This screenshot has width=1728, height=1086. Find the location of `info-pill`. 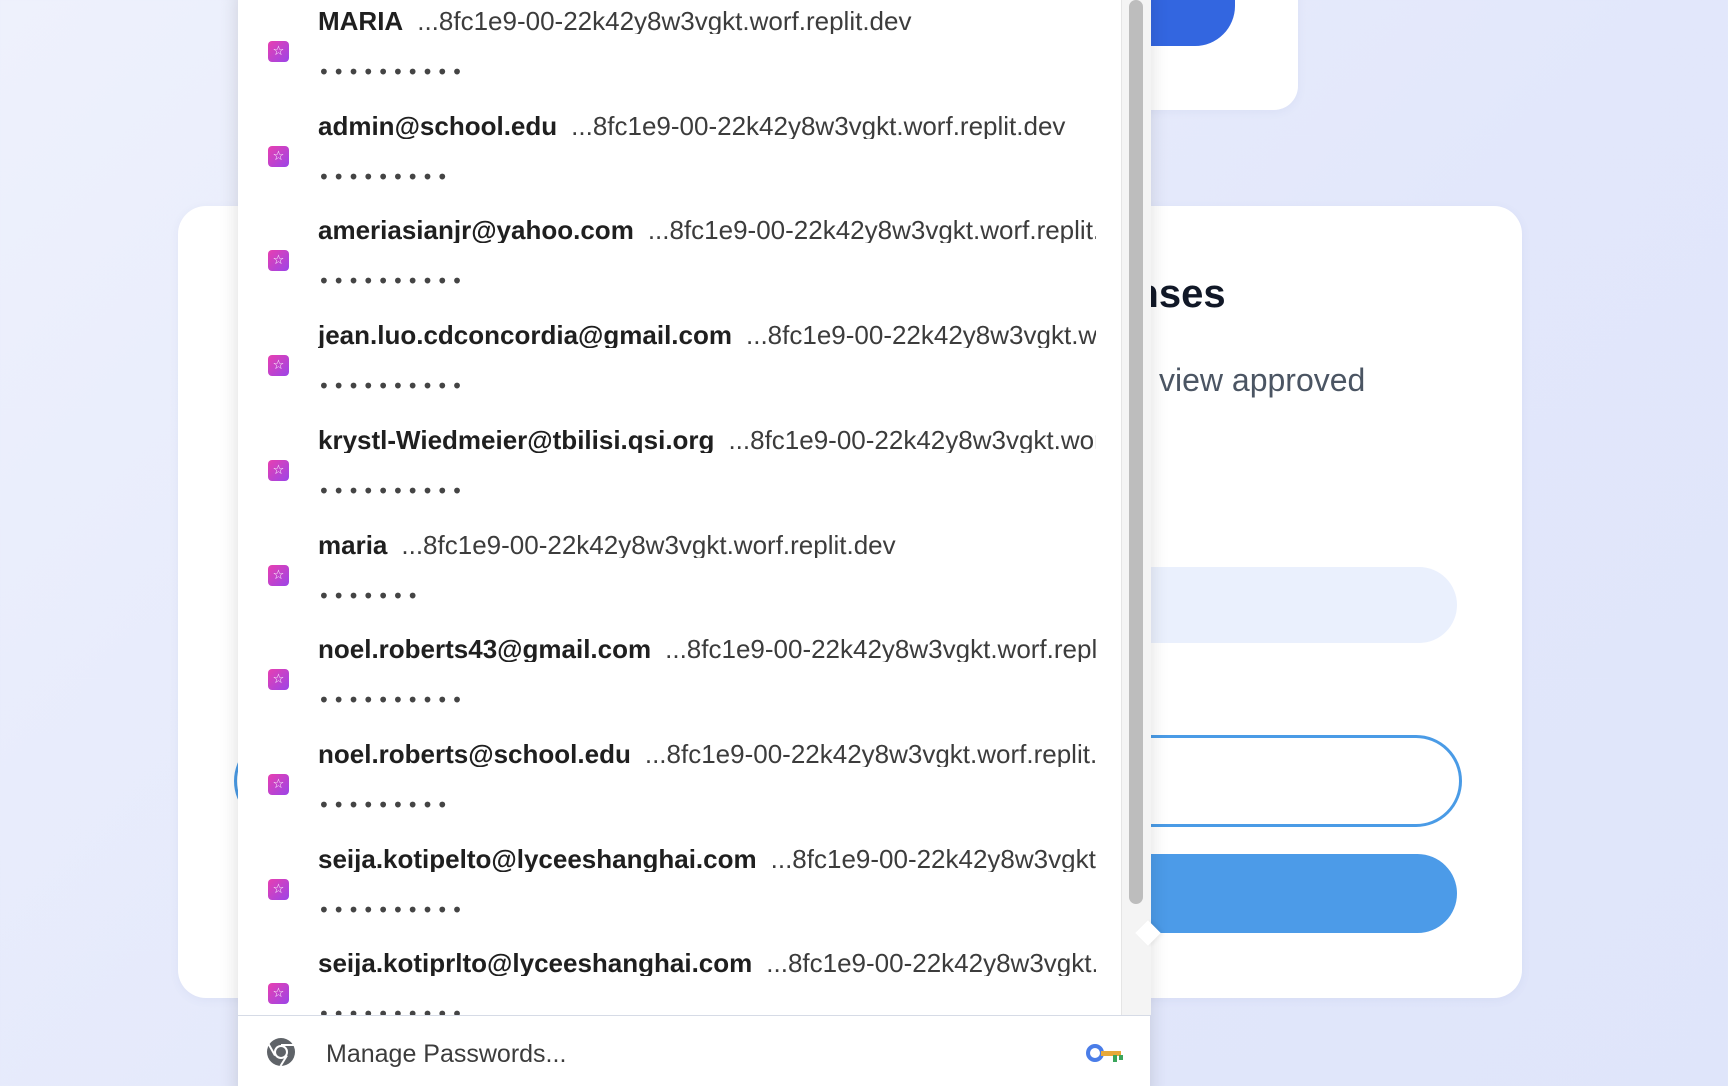

info-pill is located at coordinates (1278, 605).